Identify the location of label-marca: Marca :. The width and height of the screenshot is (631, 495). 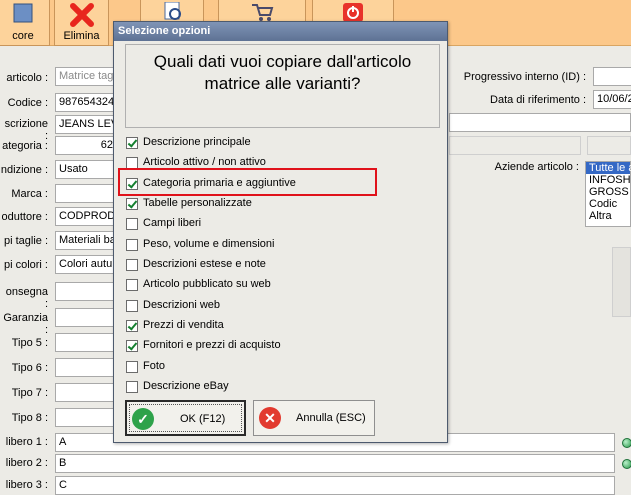
(29, 194).